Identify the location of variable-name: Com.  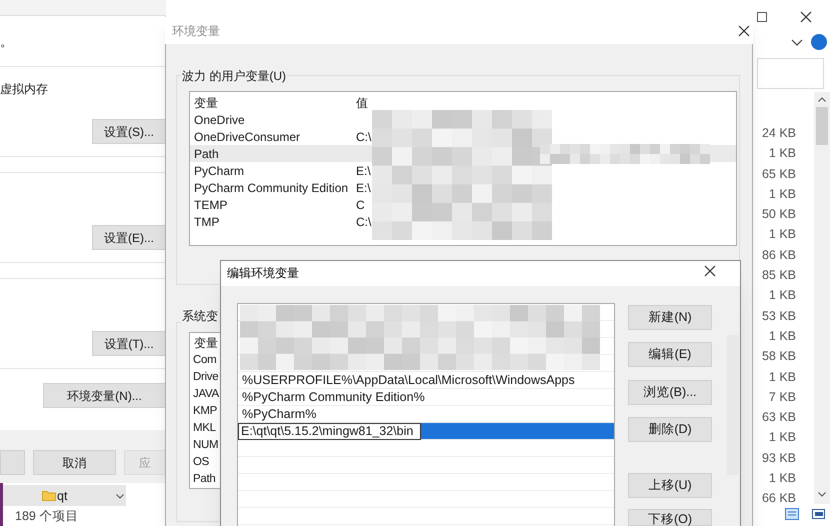
(203, 360).